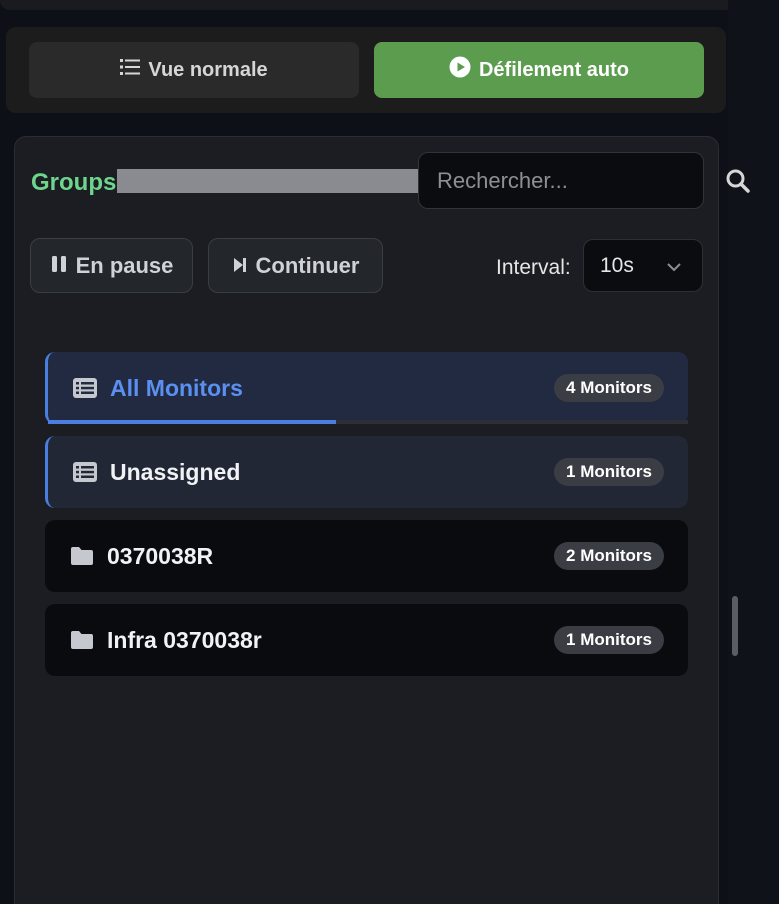  Describe the element at coordinates (268, 181) in the screenshot. I see `title-placeholder-bar` at that location.